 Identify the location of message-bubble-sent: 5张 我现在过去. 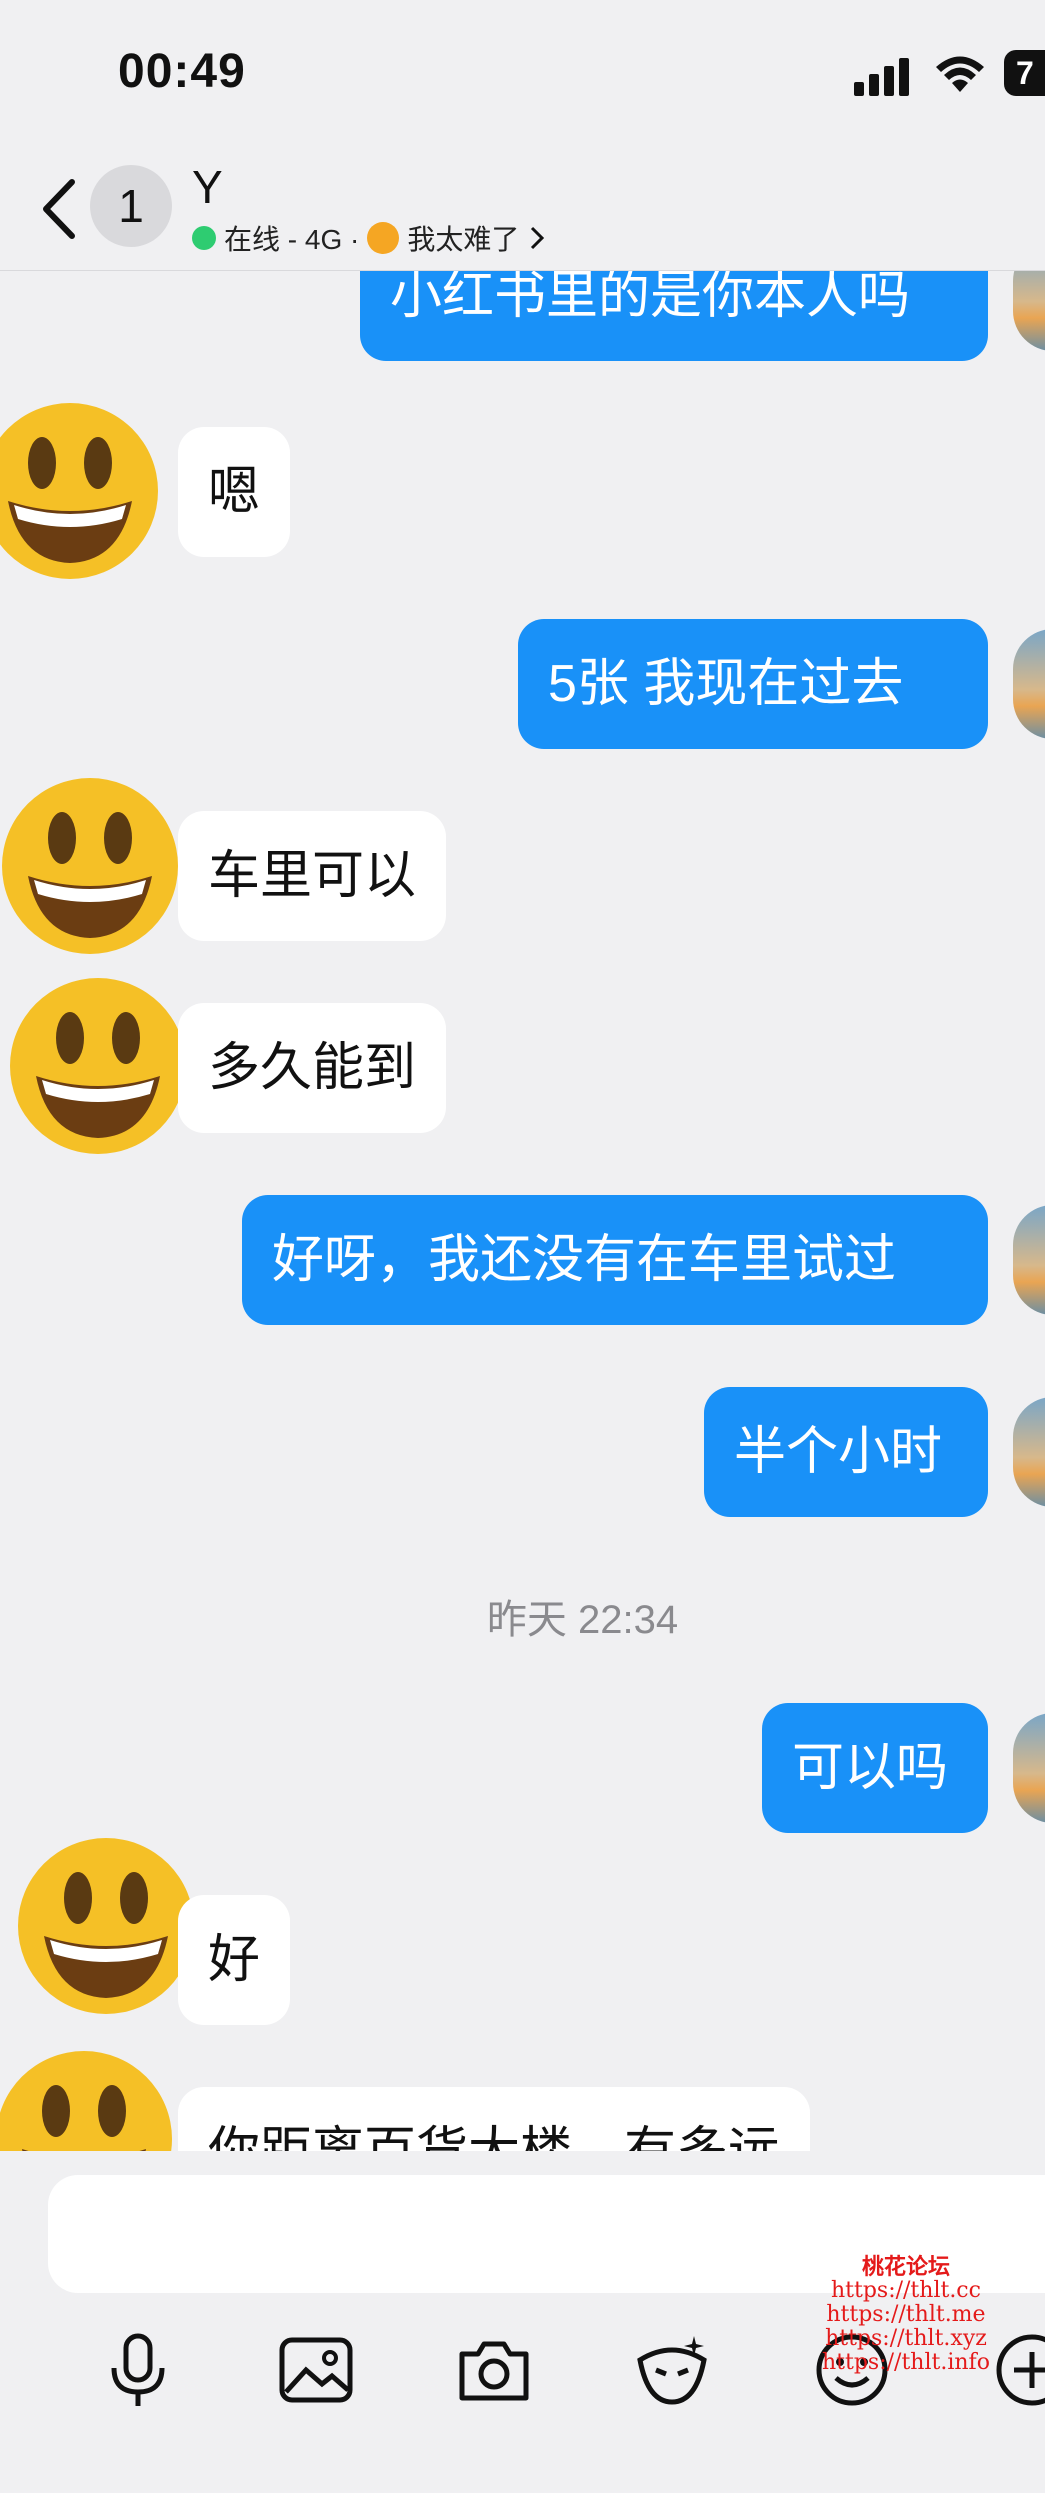
(753, 684).